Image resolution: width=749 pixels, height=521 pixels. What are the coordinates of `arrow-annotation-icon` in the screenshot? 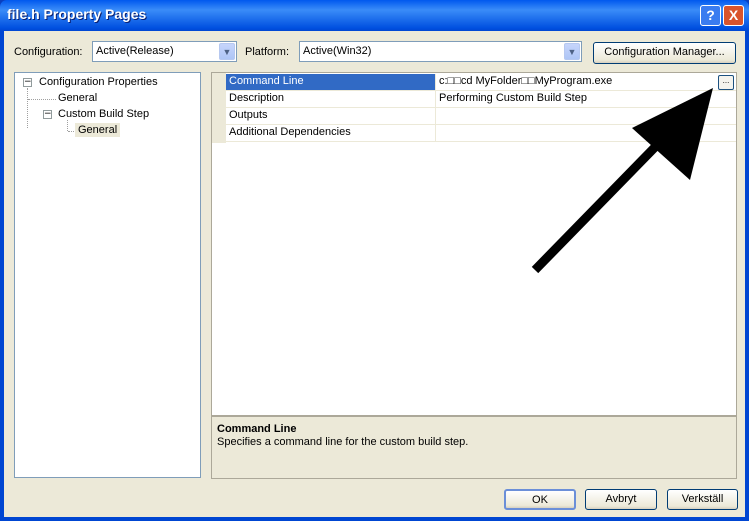 It's located at (622, 181).